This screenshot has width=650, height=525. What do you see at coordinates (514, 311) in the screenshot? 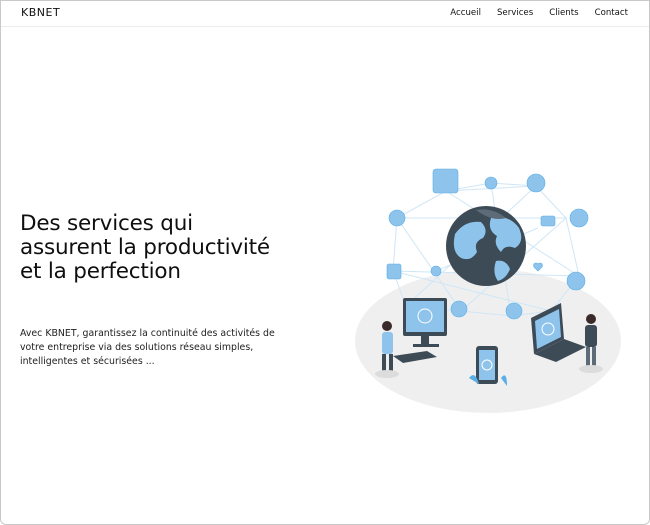
I see `like-icon` at bounding box center [514, 311].